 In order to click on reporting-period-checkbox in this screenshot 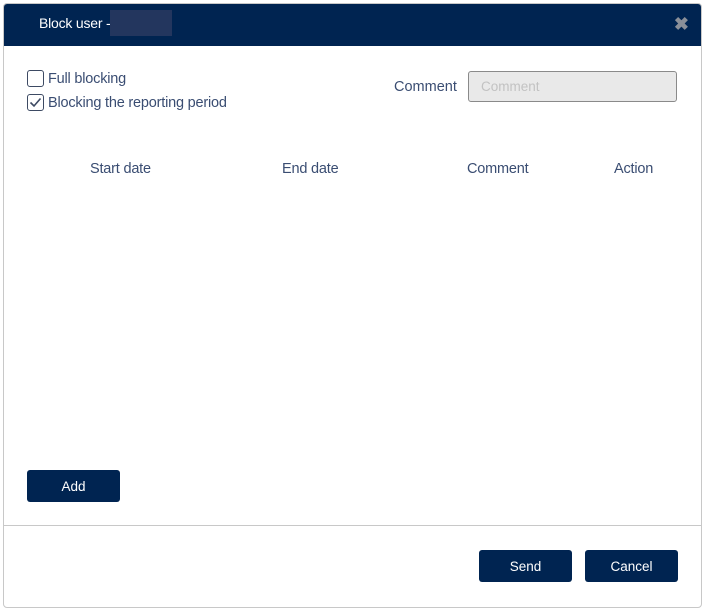, I will do `click(35, 102)`.